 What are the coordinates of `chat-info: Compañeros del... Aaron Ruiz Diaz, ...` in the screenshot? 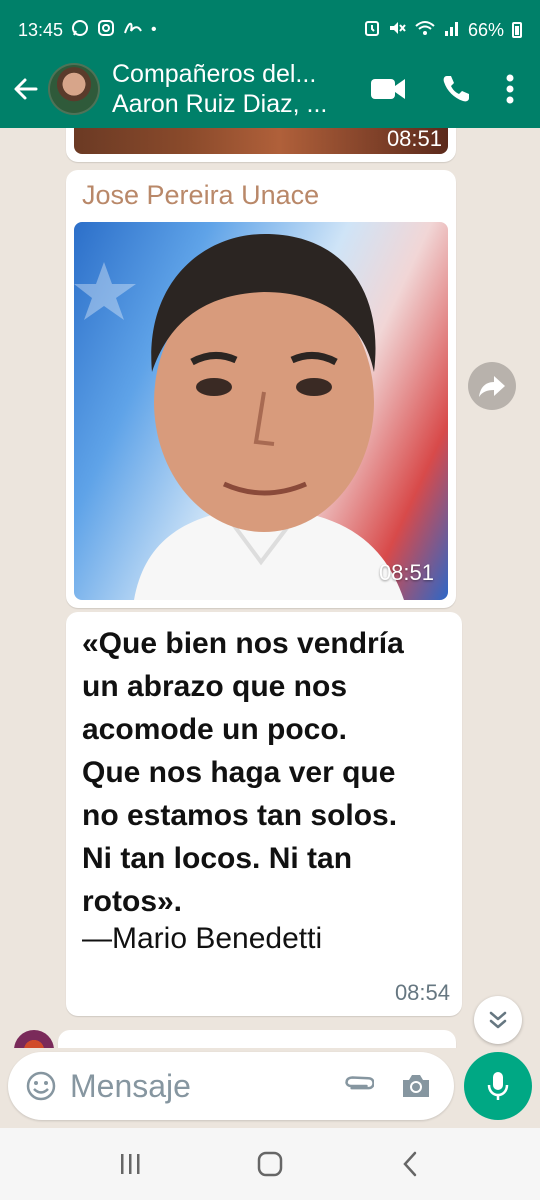 It's located at (224, 89).